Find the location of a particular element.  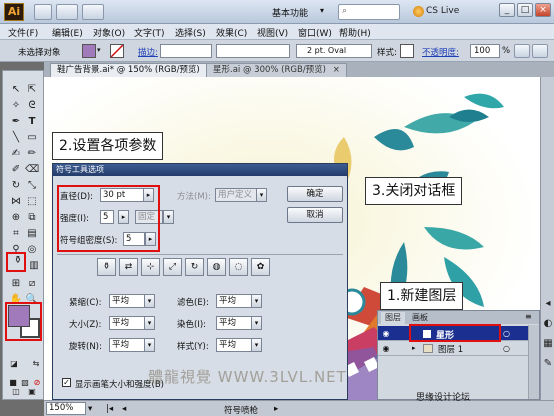

direct-selection-tool-icon: ⇱ is located at coordinates (32, 90).